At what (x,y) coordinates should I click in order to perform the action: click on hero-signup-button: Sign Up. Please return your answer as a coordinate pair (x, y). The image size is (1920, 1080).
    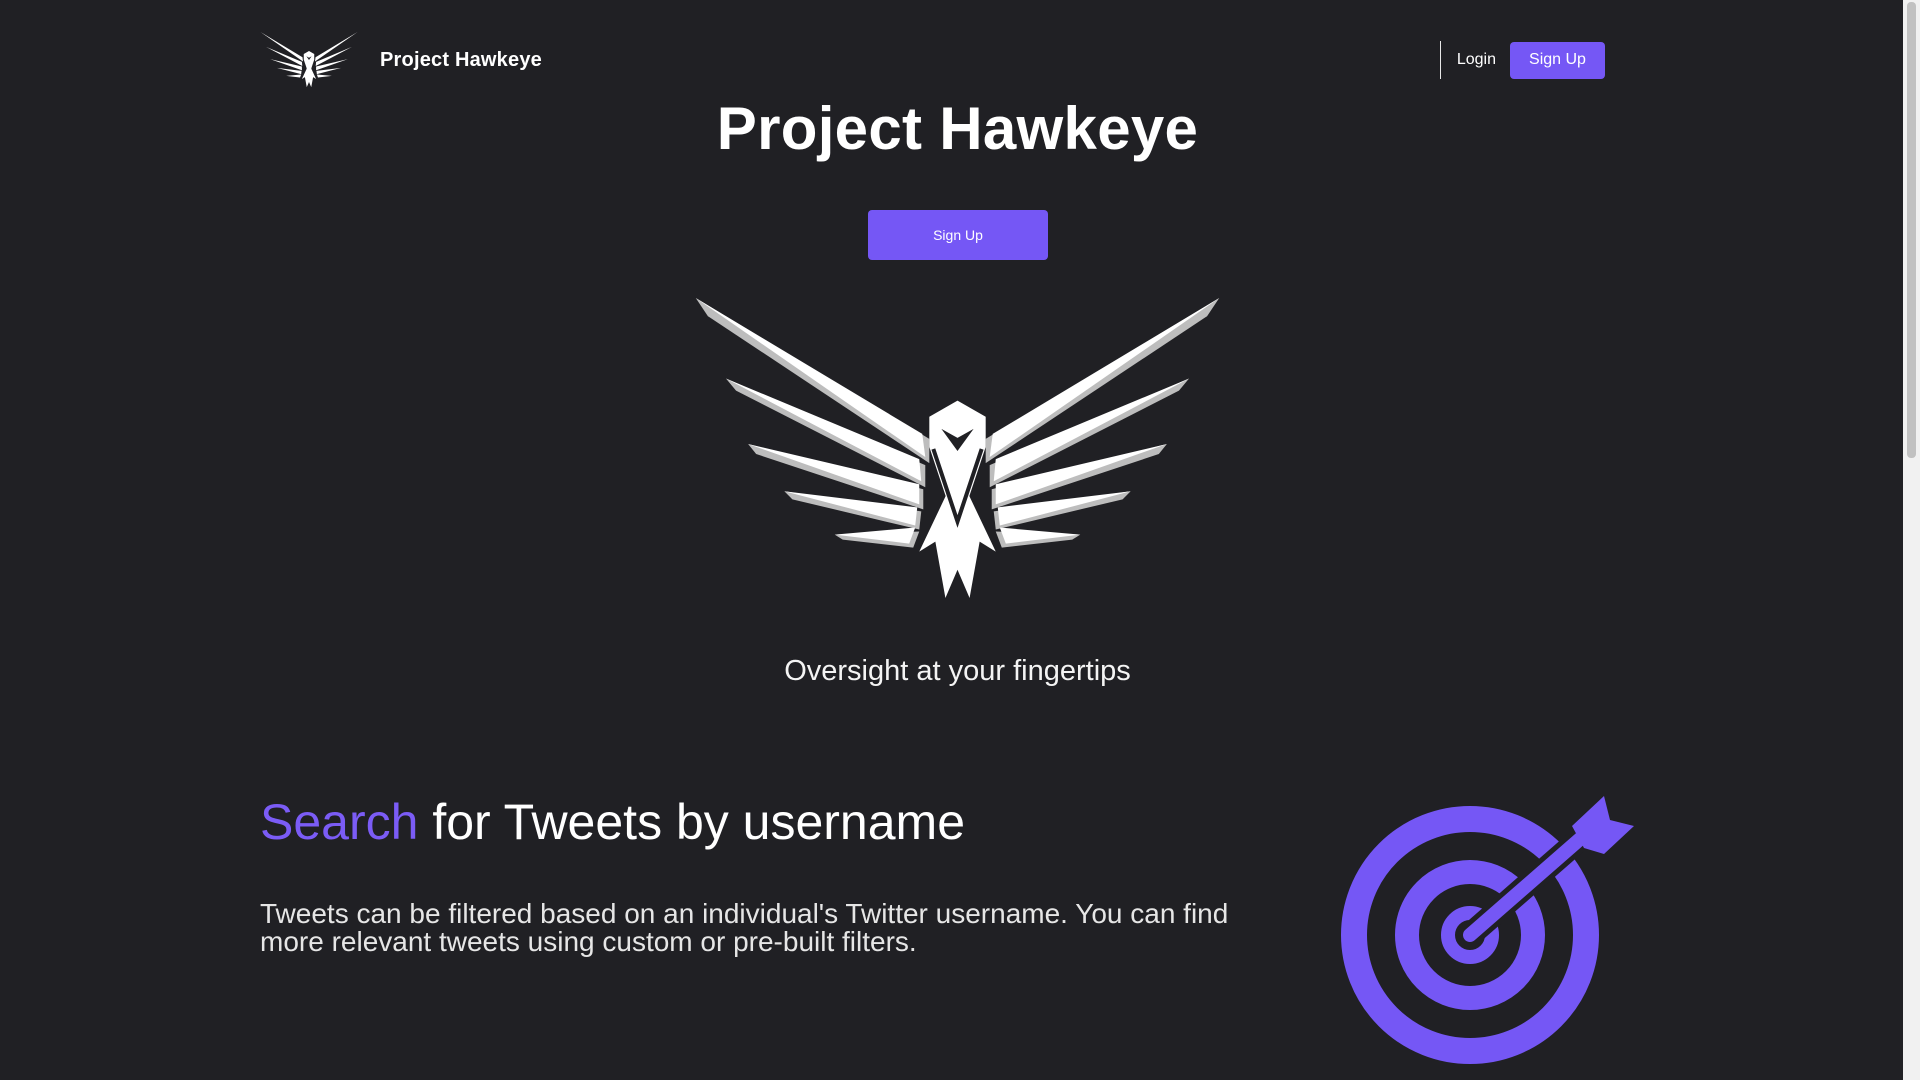
    Looking at the image, I should click on (958, 235).